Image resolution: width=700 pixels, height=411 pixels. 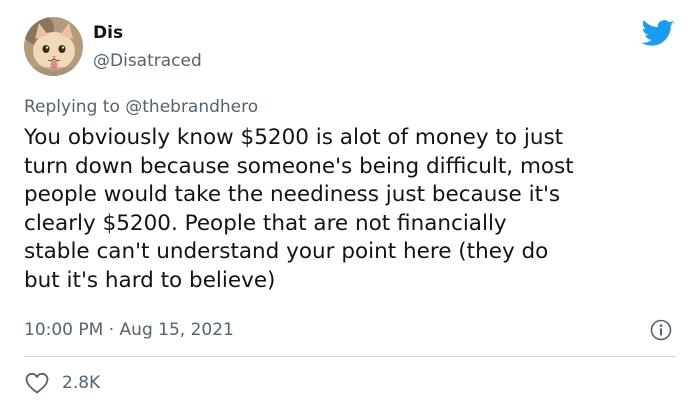 I want to click on like-button: 2.8K, so click(x=62, y=383).